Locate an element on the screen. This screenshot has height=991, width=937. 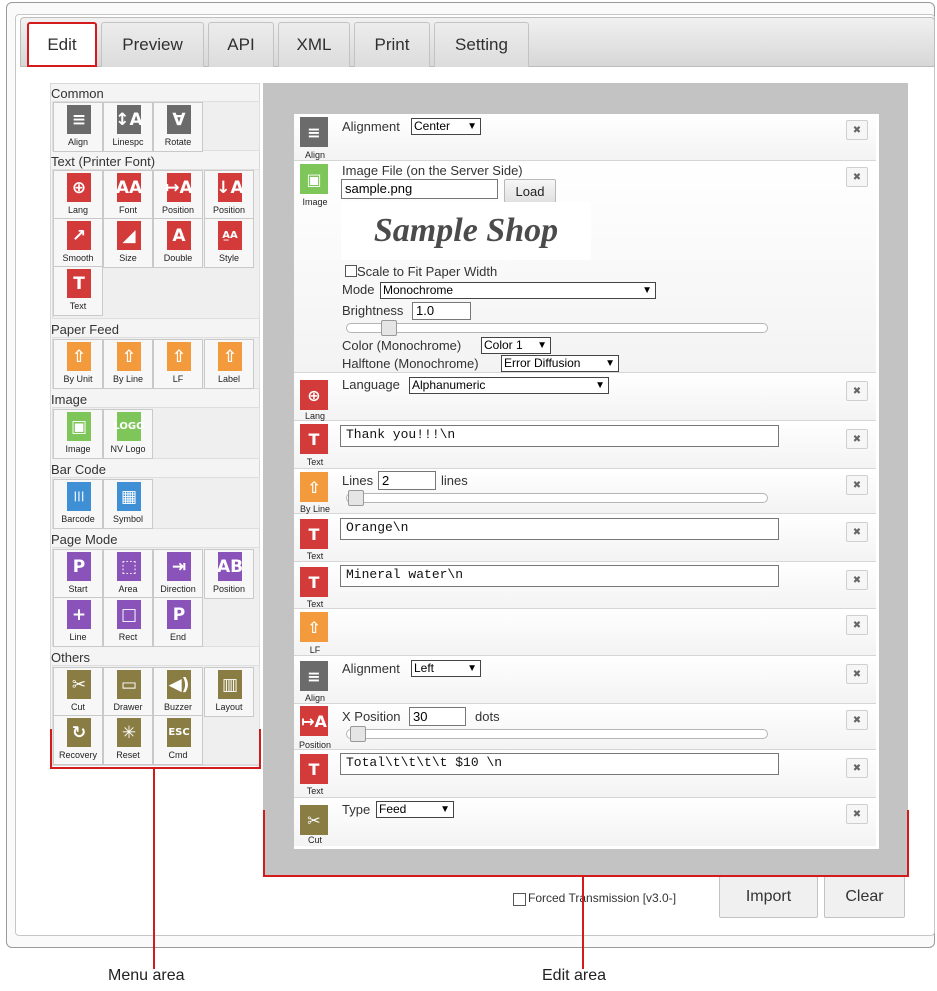
menu-tool-cmd: ESC Cmd is located at coordinates (178, 740).